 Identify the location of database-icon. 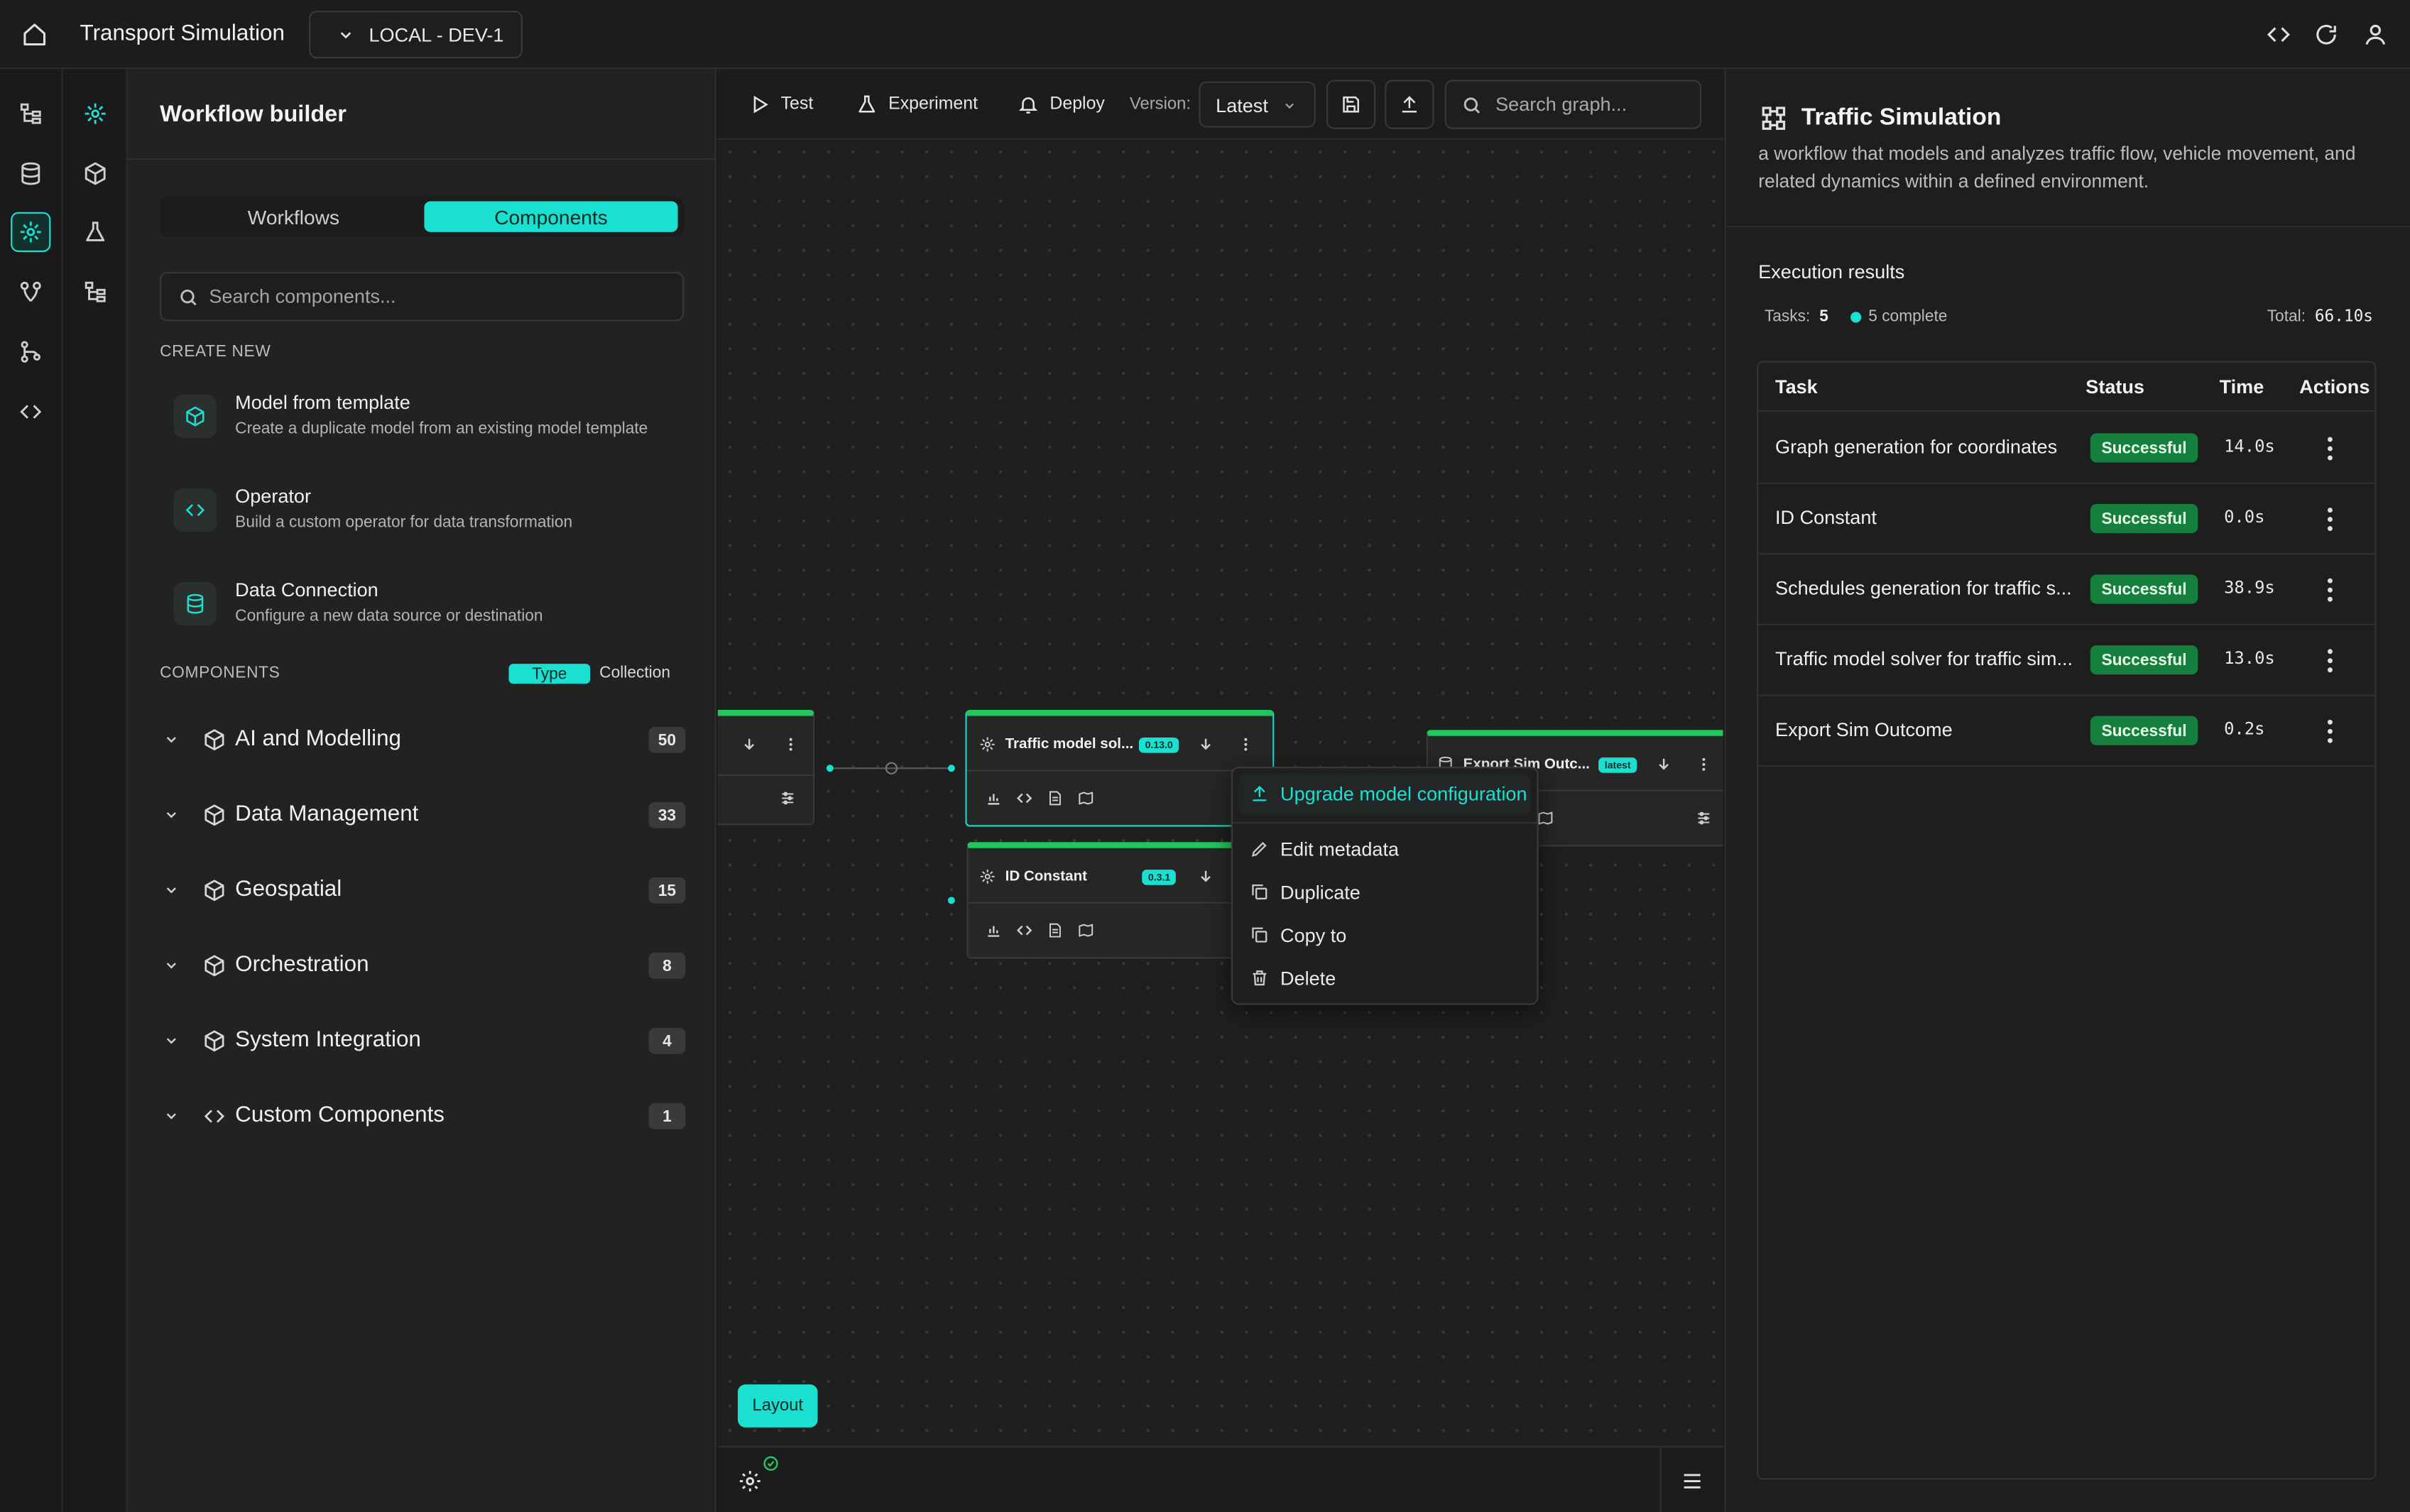
(31, 173).